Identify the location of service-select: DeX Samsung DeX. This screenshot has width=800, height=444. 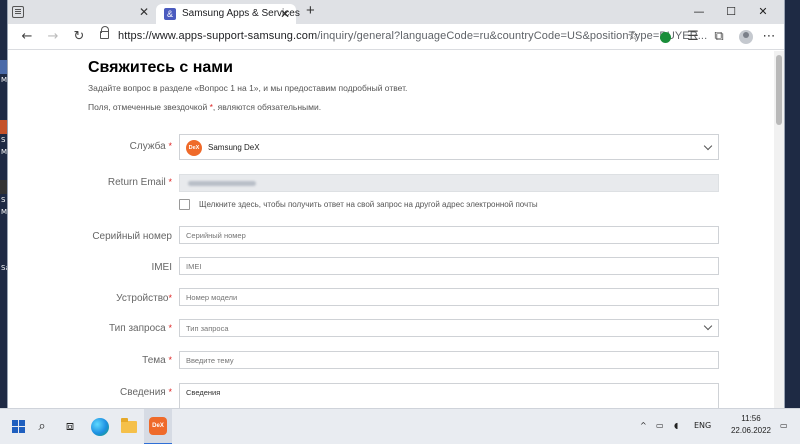
(449, 147).